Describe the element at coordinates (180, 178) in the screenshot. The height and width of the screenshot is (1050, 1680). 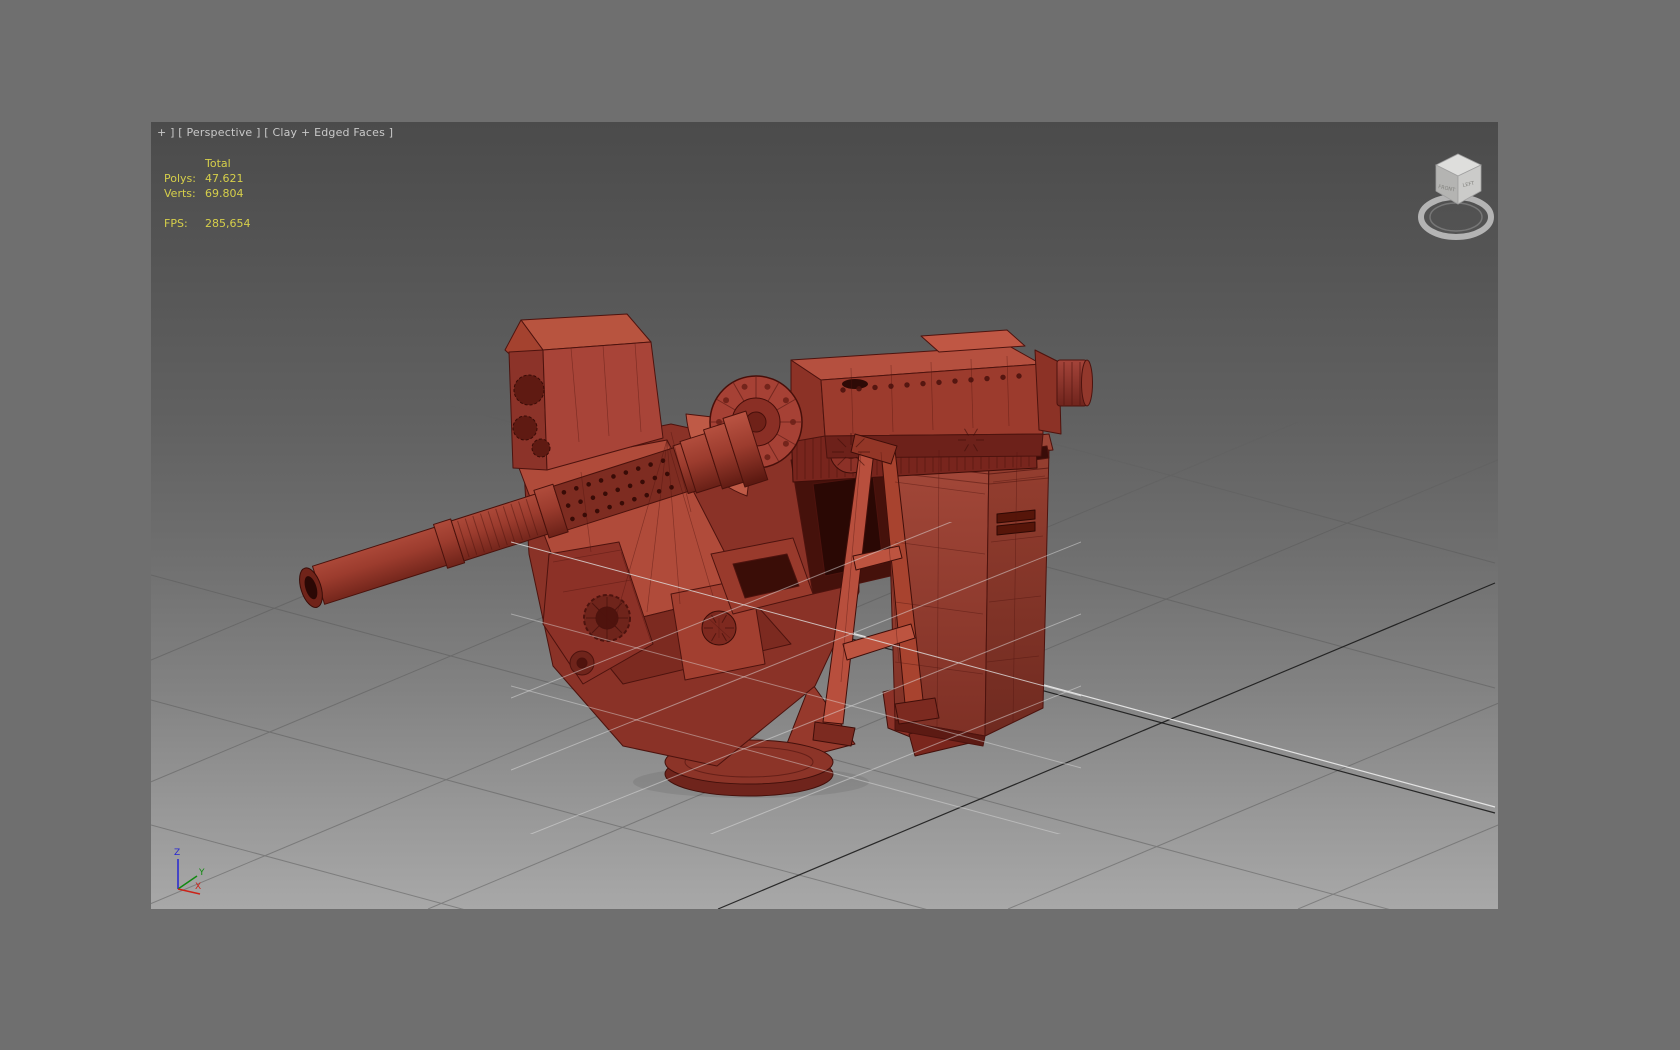
I see `polys-label: Polys:` at that location.